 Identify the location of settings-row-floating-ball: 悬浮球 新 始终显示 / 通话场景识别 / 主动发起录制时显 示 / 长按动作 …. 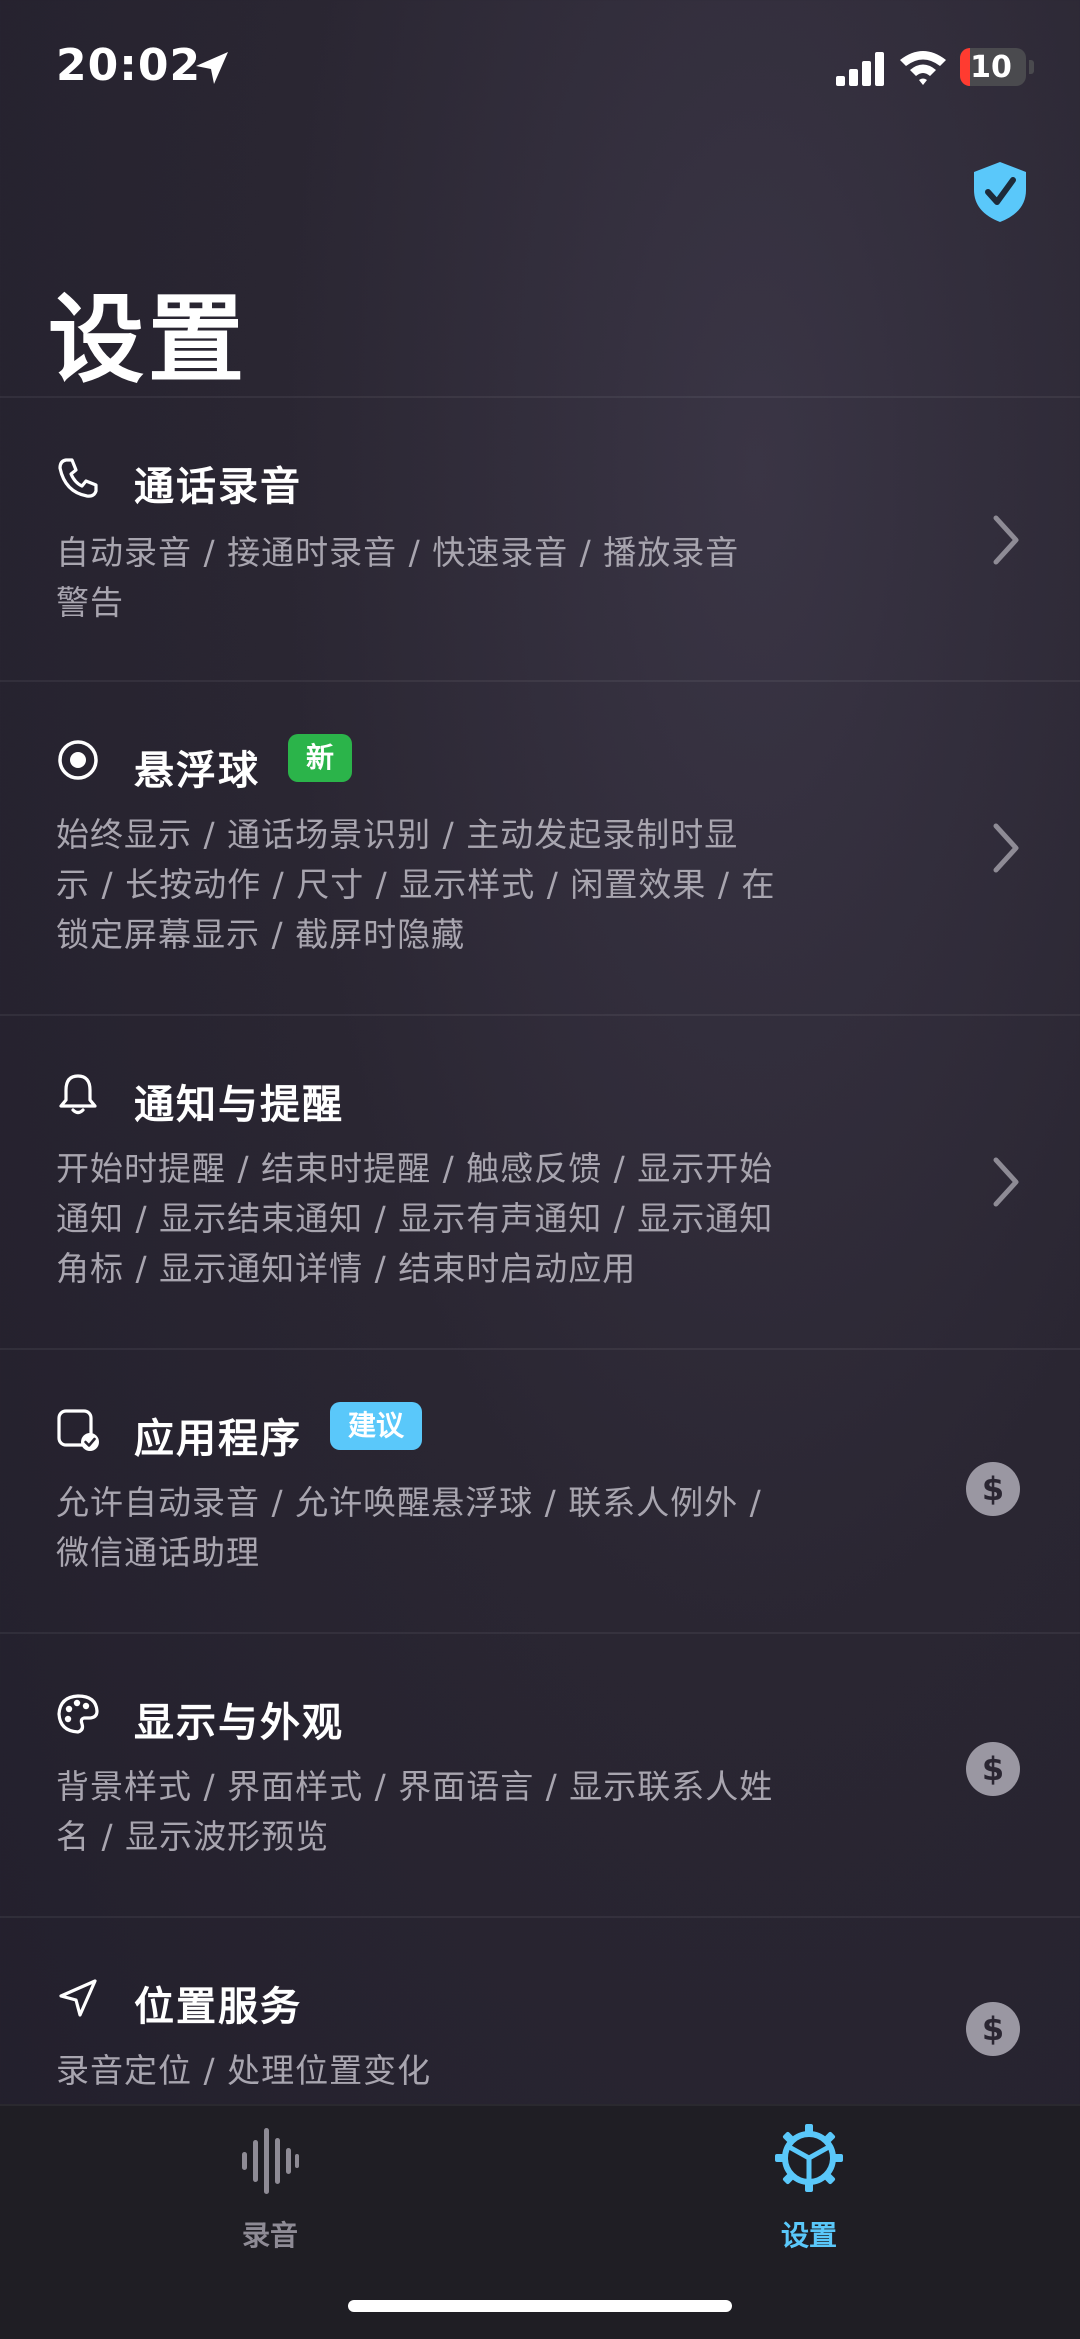
(540, 848).